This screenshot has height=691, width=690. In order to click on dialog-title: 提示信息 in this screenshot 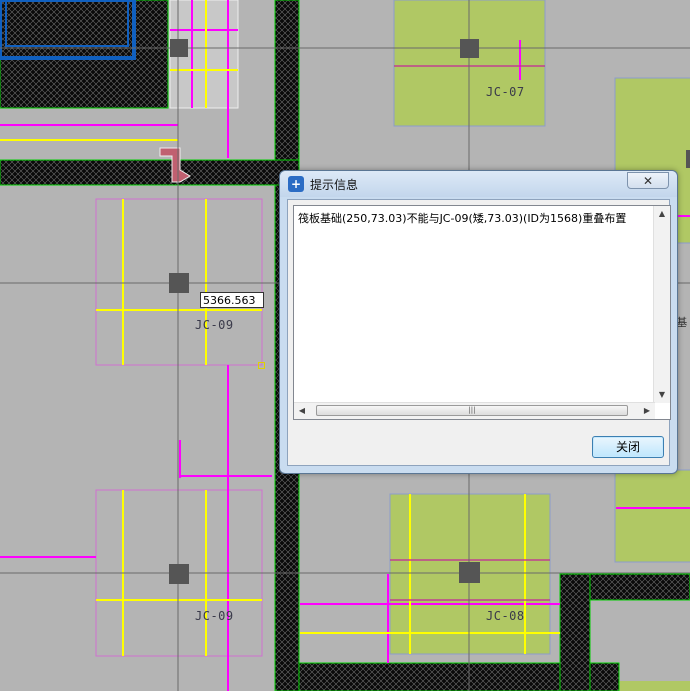, I will do `click(334, 185)`.